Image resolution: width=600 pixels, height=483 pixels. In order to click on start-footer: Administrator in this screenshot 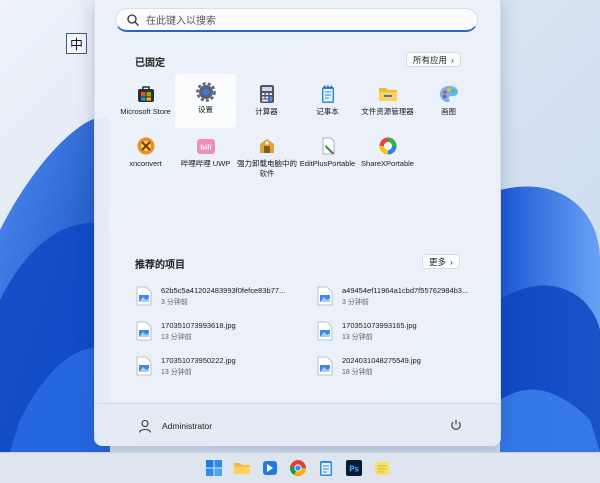, I will do `click(297, 424)`.